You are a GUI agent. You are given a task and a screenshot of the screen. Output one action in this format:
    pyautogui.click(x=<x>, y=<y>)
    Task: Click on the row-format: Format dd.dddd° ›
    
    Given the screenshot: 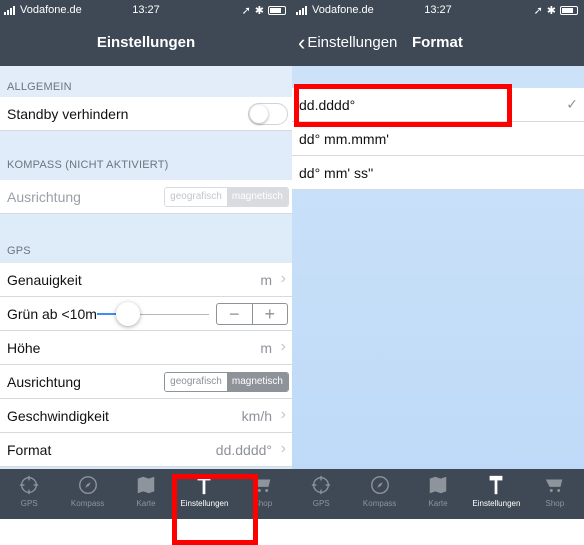 What is the action you would take?
    pyautogui.click(x=146, y=450)
    